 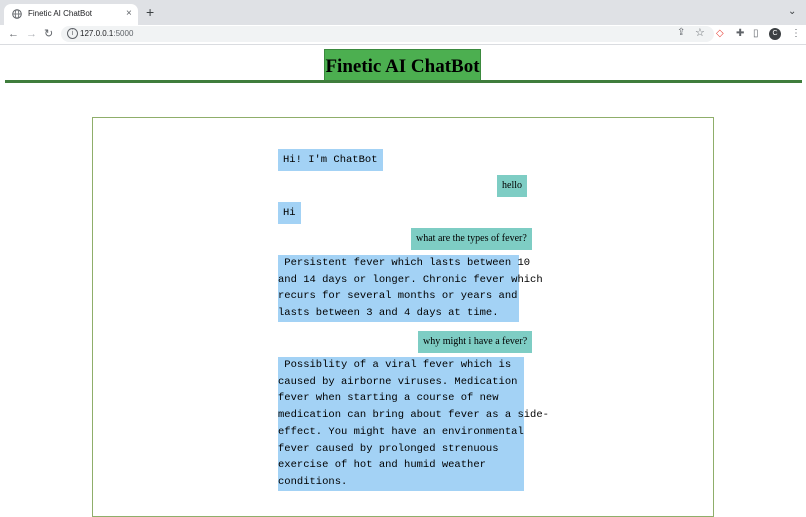 I want to click on reload-button: ↻, so click(x=48, y=34).